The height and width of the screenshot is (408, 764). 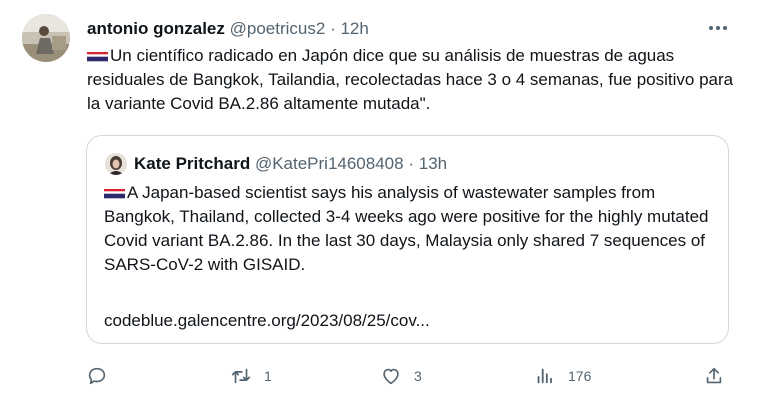 I want to click on like-count: 3, so click(x=418, y=376).